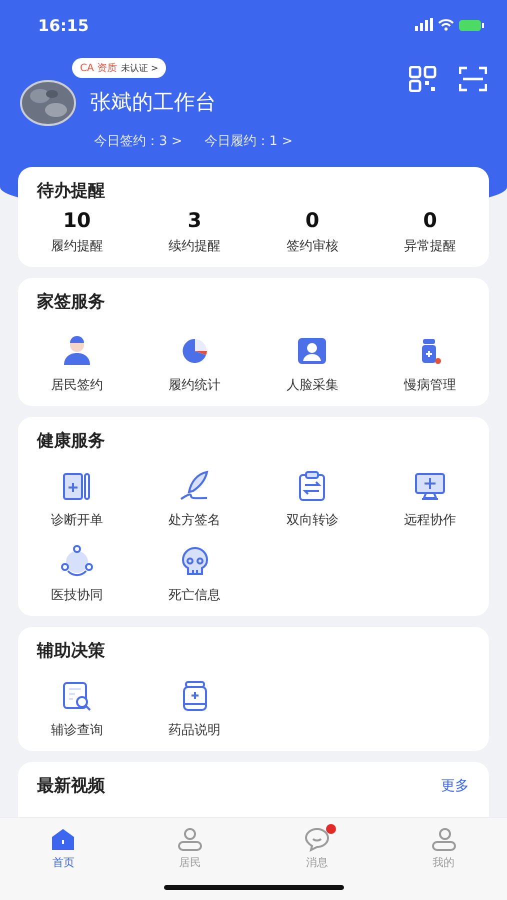 The image size is (507, 900). What do you see at coordinates (76, 246) in the screenshot?
I see `reminder-label: 履约提醒` at bounding box center [76, 246].